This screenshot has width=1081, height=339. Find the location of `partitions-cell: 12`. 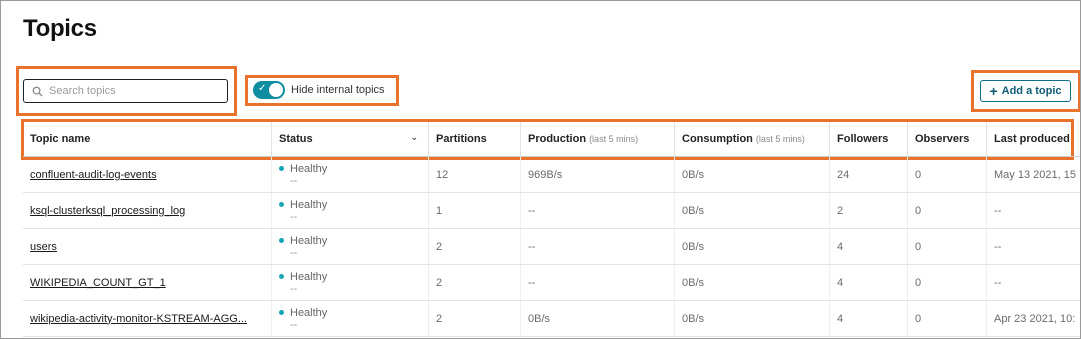

partitions-cell: 12 is located at coordinates (474, 174).